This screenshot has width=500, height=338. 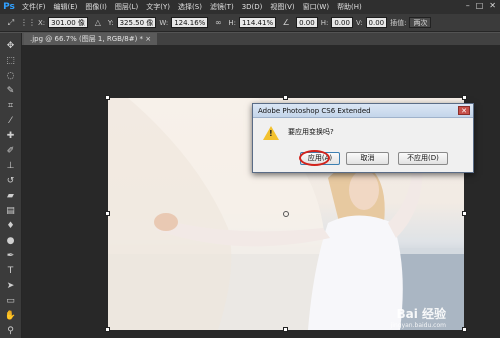 What do you see at coordinates (420, 22) in the screenshot?
I see `interp-select: 两次` at bounding box center [420, 22].